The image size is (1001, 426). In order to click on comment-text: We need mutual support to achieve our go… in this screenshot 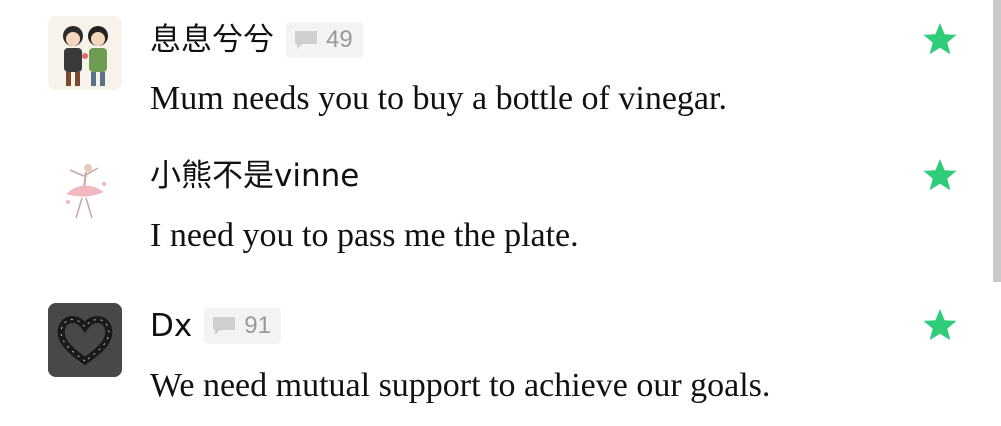, I will do `click(460, 385)`.